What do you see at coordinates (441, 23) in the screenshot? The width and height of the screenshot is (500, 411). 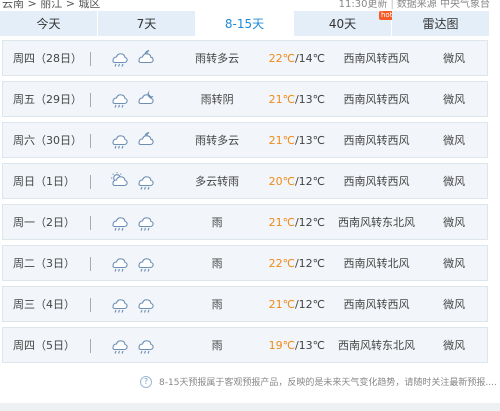 I see `tab-radar: 雷达图` at bounding box center [441, 23].